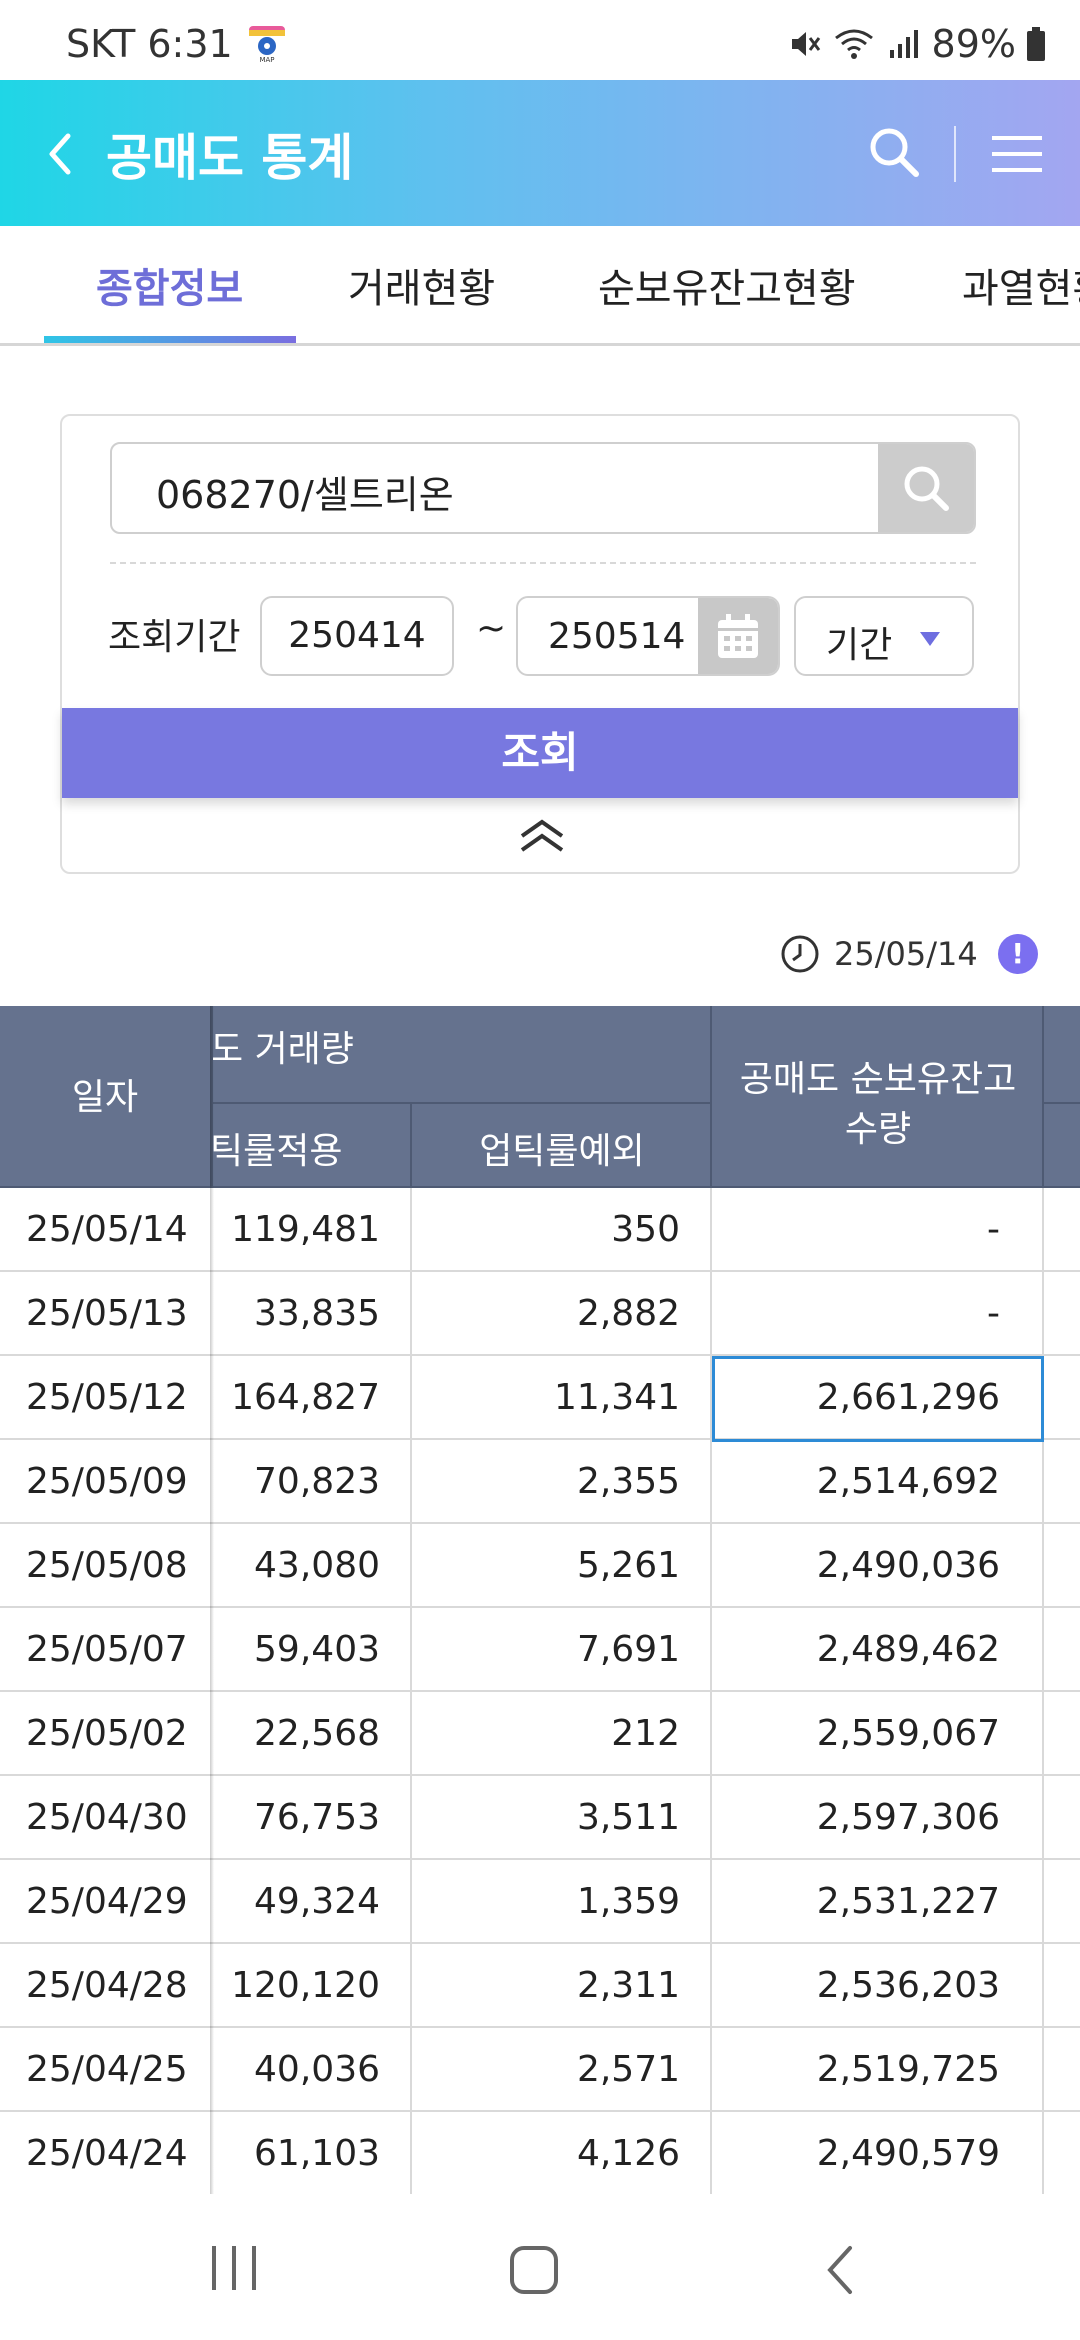  Describe the element at coordinates (617, 1397) in the screenshot. I see `cell-uptick-exception: 11,341` at that location.